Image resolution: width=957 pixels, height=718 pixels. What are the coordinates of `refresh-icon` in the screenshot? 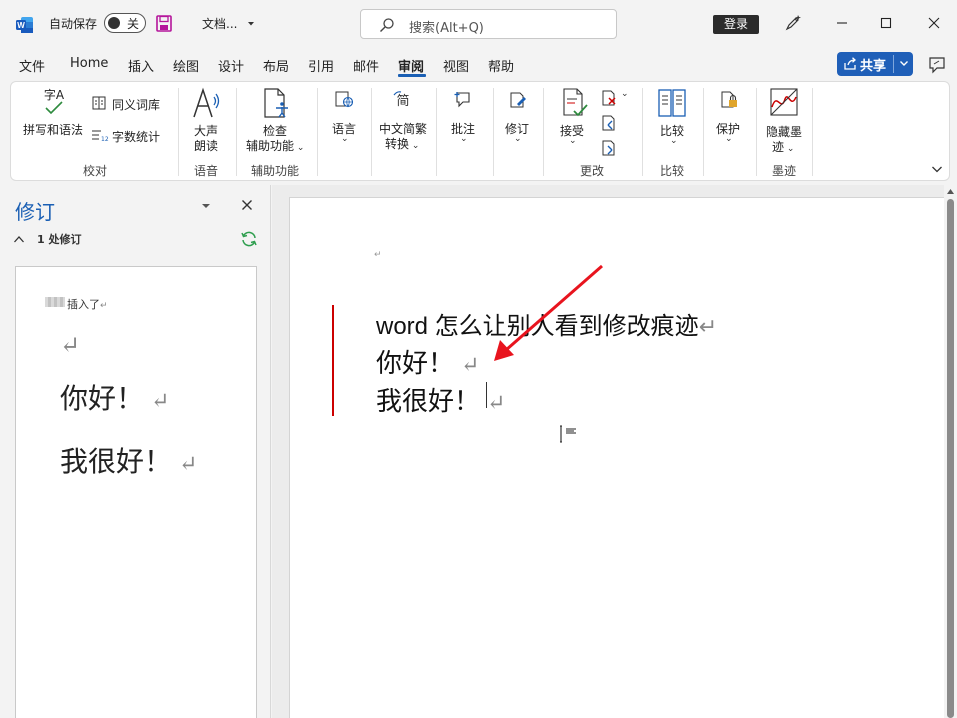 It's located at (249, 239).